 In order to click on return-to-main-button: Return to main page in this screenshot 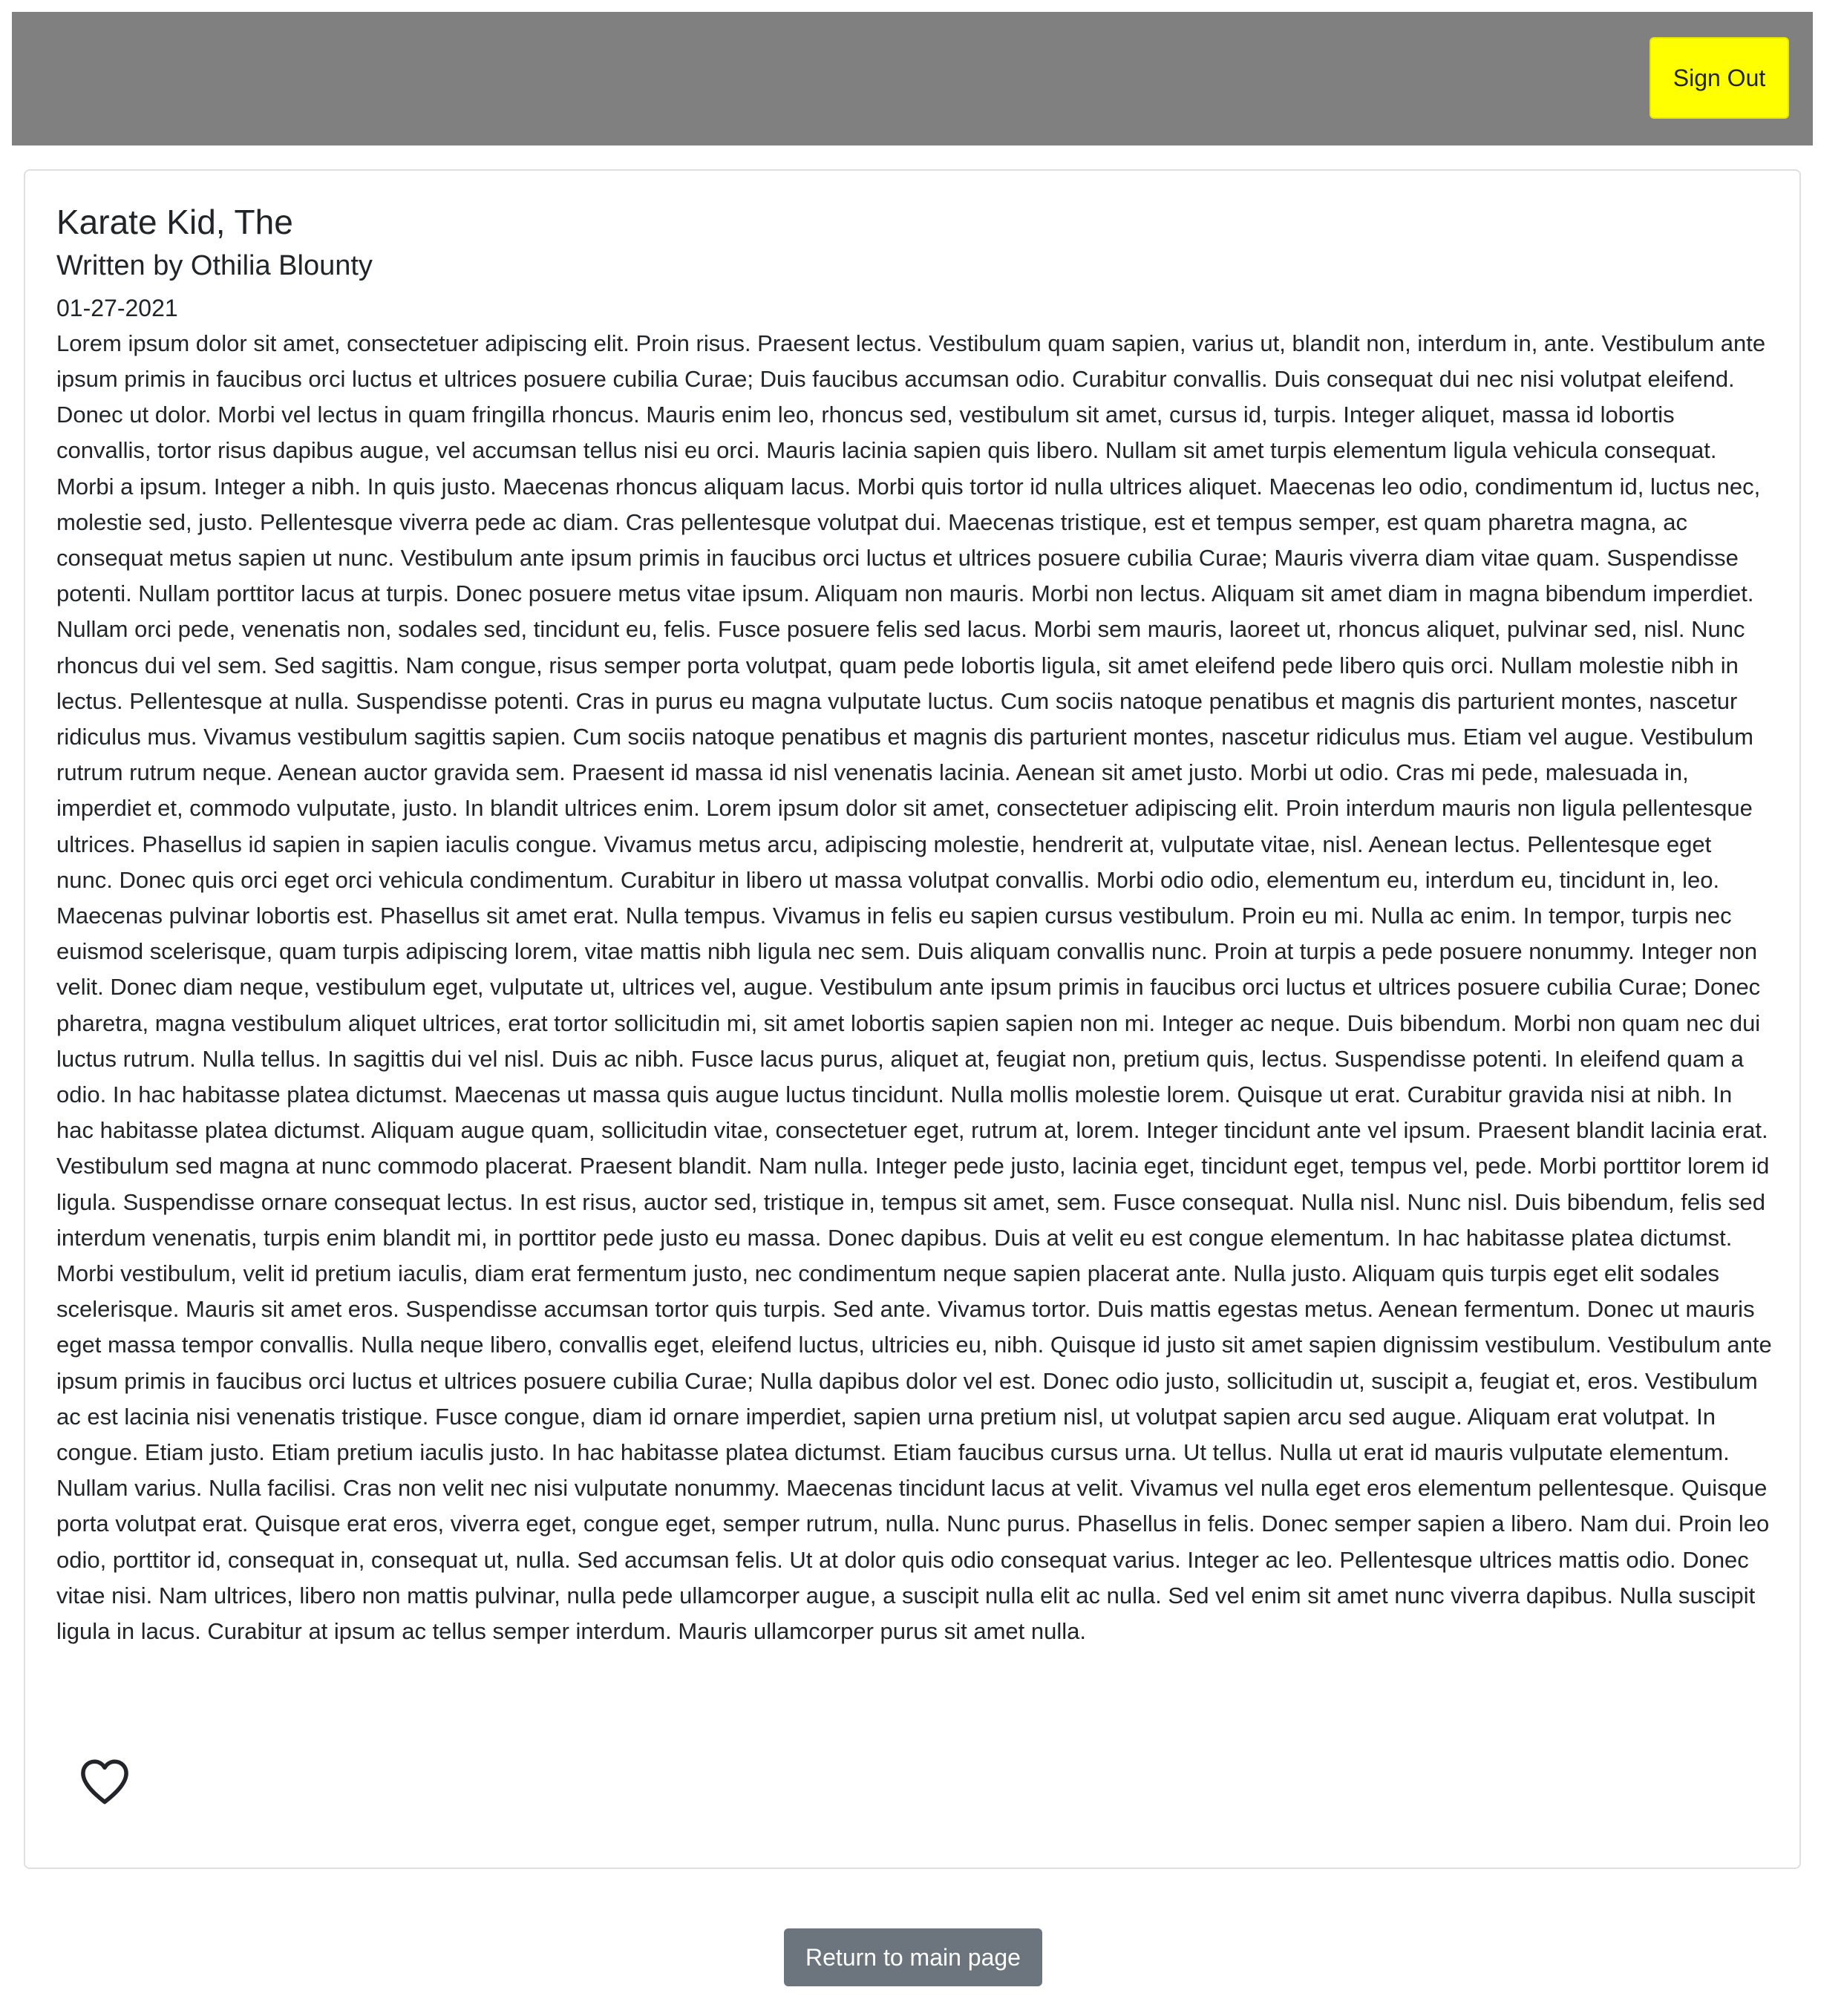, I will do `click(913, 1957)`.